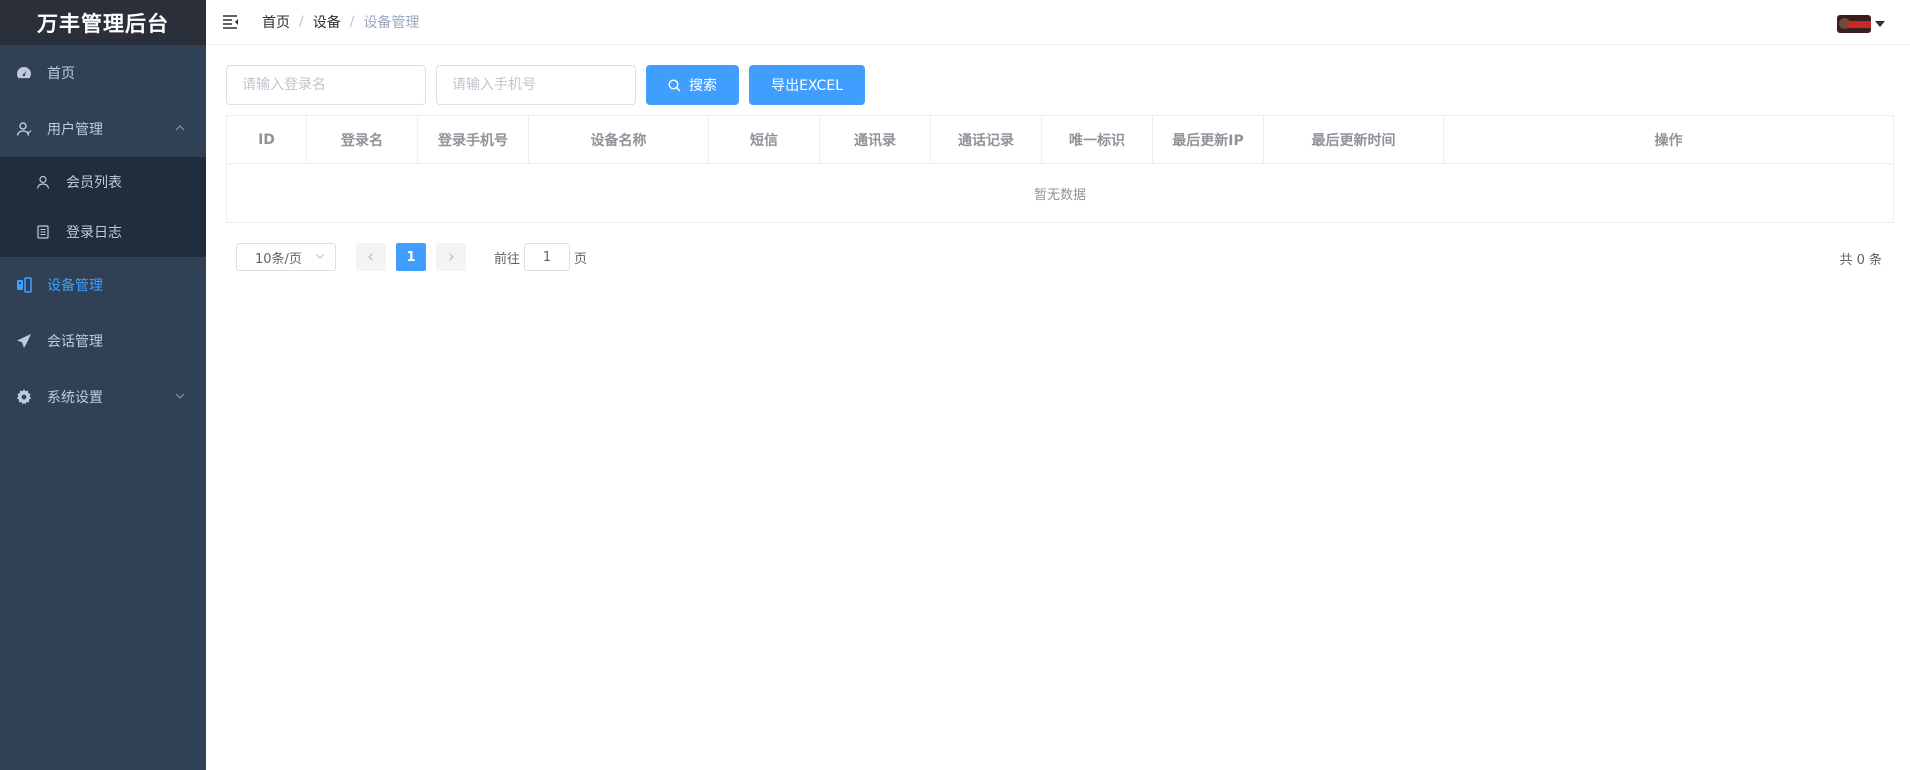 This screenshot has width=1910, height=770. I want to click on page-unit-label: 页, so click(581, 259).